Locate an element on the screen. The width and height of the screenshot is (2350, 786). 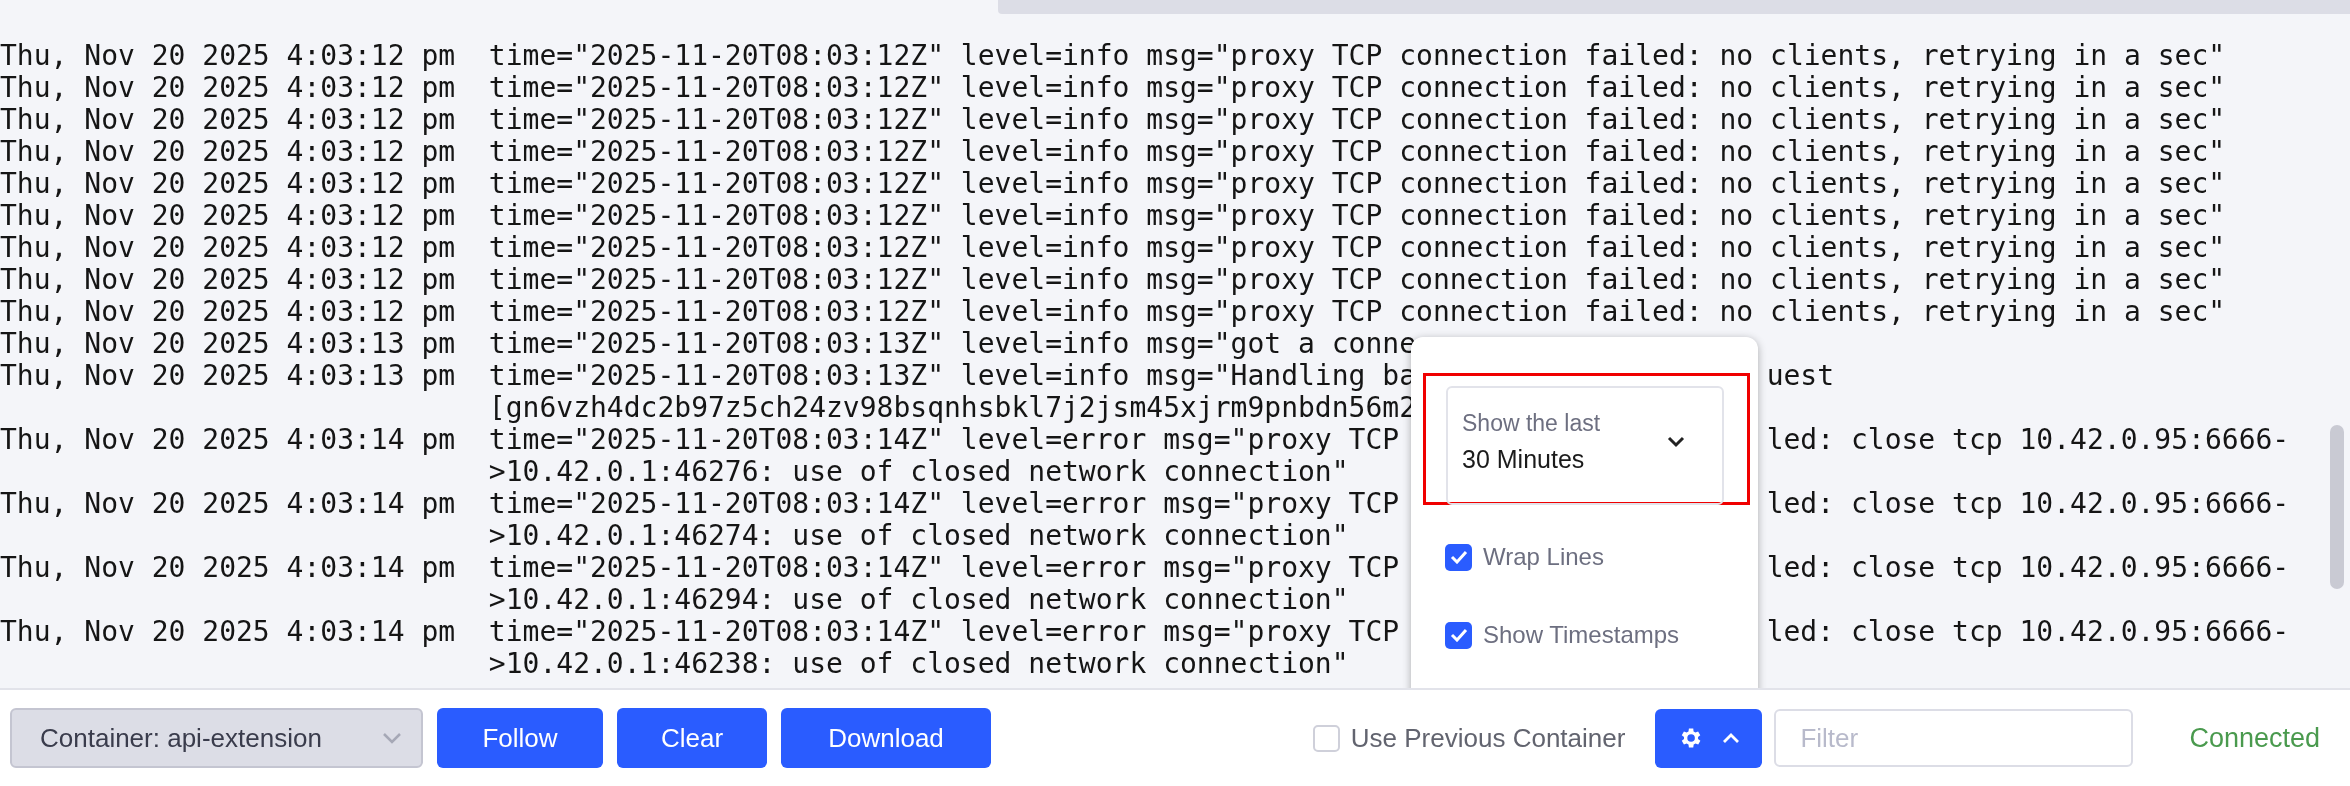
filter-field: Filter is located at coordinates (1954, 738).